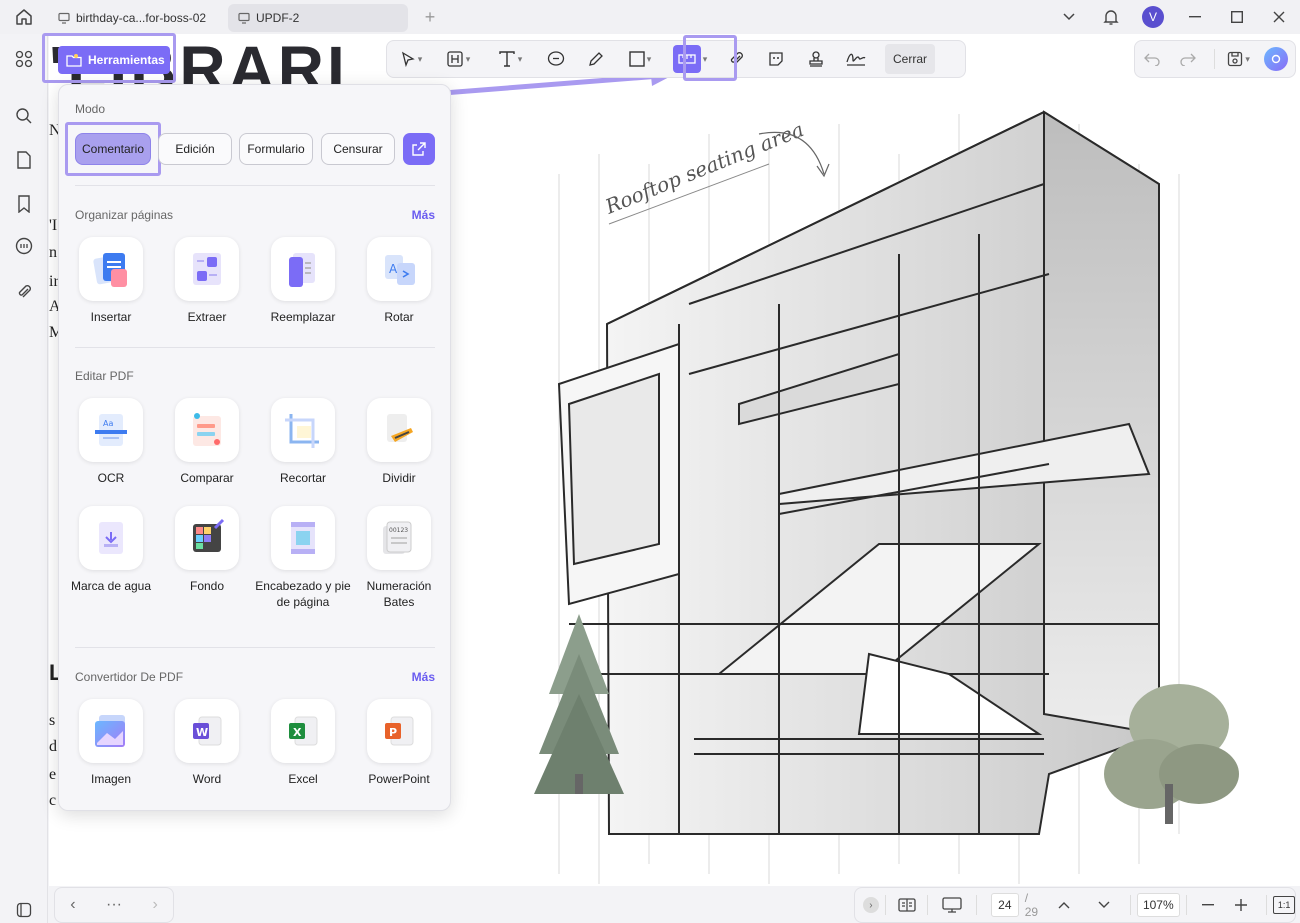  I want to click on redo-button, so click(1188, 59).